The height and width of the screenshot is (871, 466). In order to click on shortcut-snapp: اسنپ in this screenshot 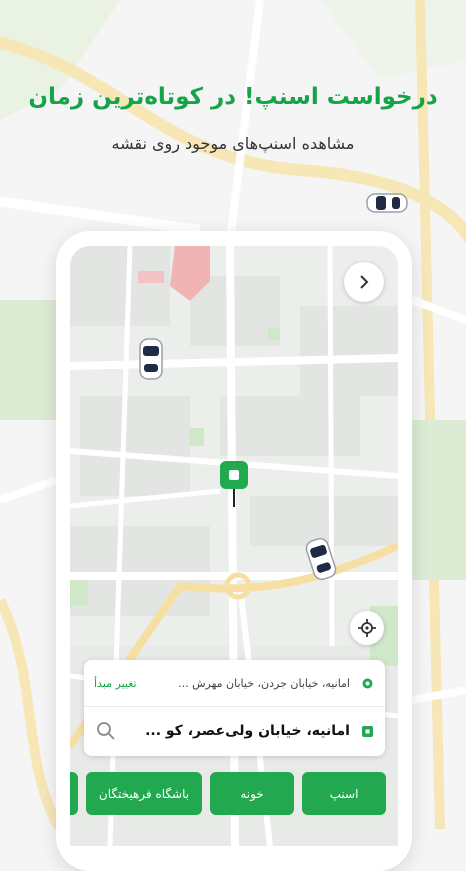, I will do `click(344, 793)`.